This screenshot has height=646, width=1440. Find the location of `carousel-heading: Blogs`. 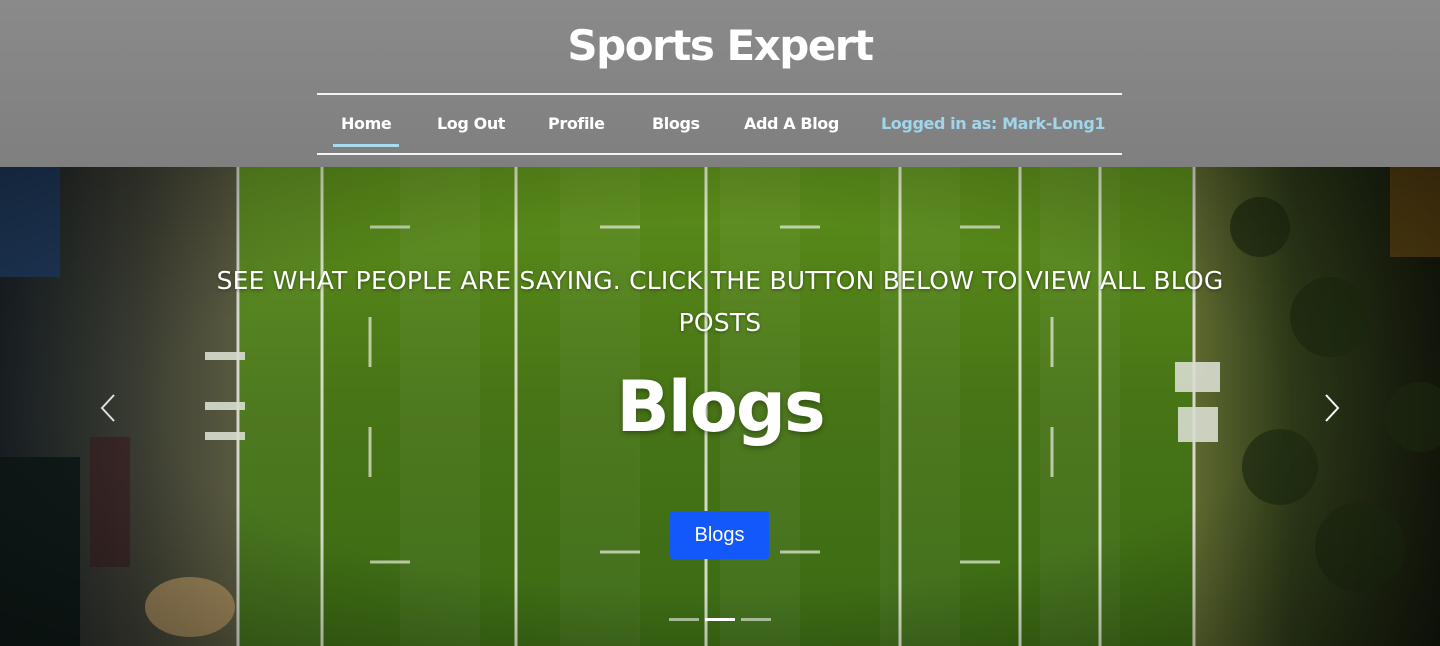

carousel-heading: Blogs is located at coordinates (720, 407).